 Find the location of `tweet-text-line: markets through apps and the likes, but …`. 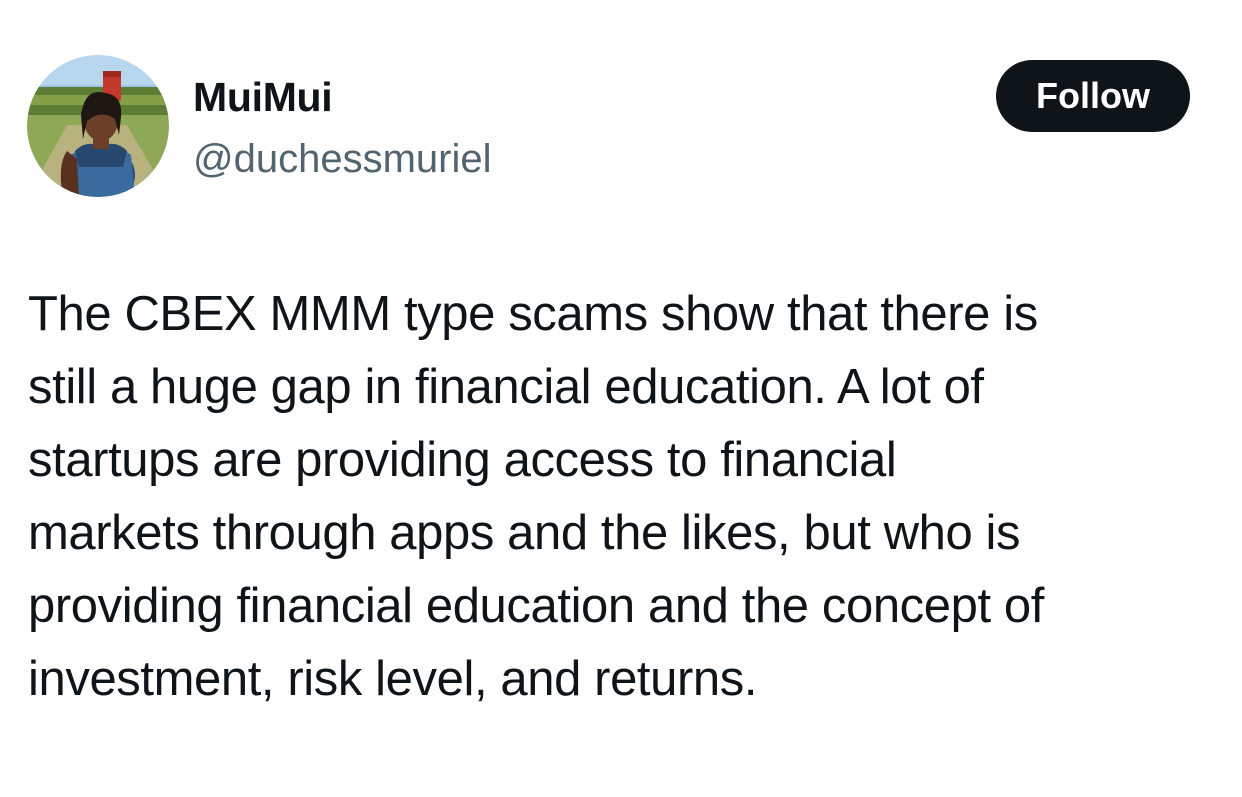

tweet-text-line: markets through apps and the likes, but … is located at coordinates (524, 533).